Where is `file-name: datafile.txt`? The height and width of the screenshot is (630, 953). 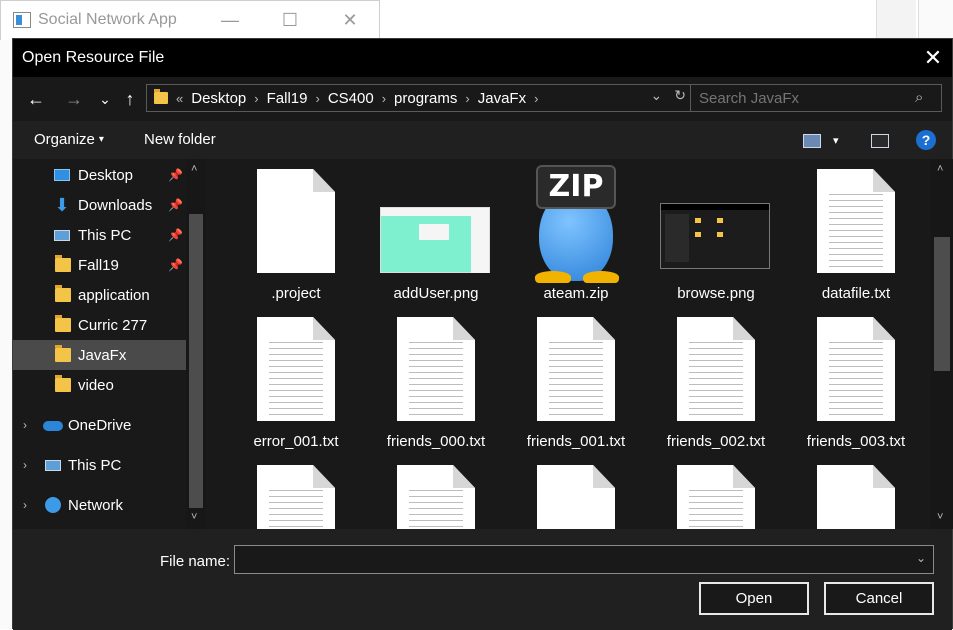 file-name: datafile.txt is located at coordinates (856, 293).